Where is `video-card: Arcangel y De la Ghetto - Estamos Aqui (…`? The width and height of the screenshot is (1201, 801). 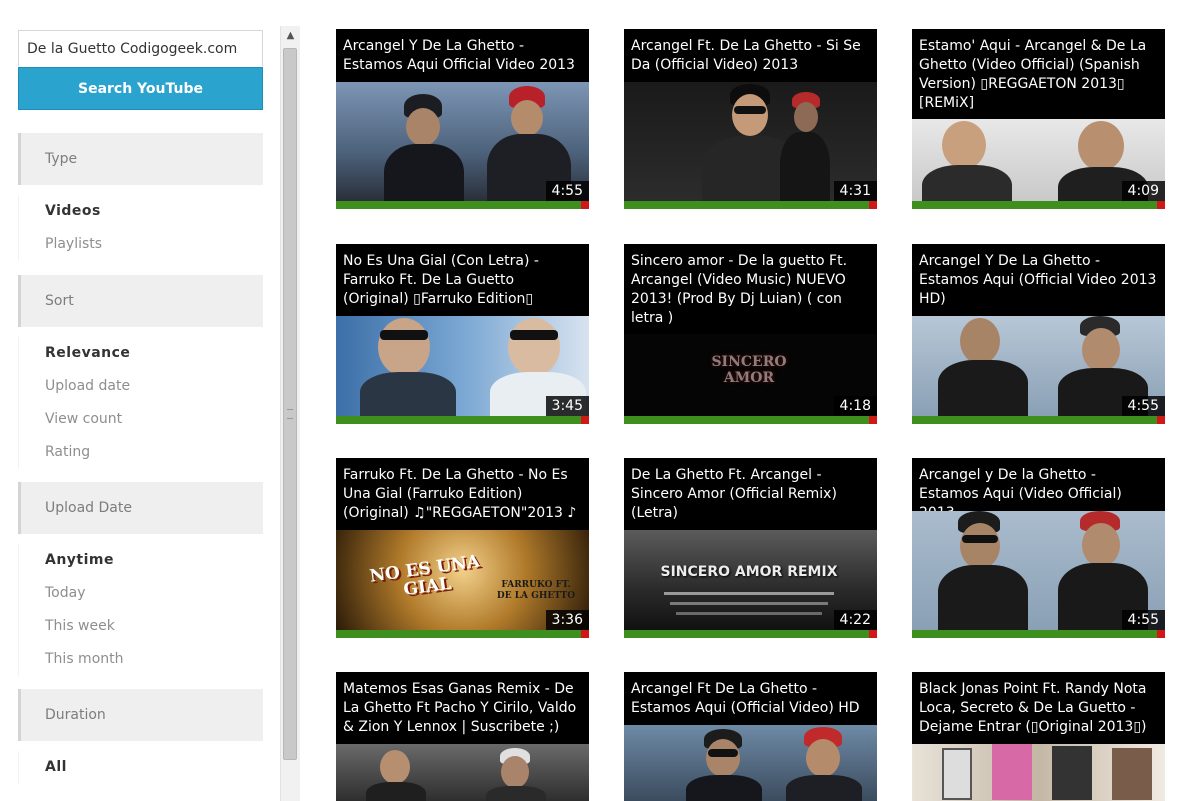
video-card: Arcangel y De la Ghetto - Estamos Aqui (… is located at coordinates (1038, 548).